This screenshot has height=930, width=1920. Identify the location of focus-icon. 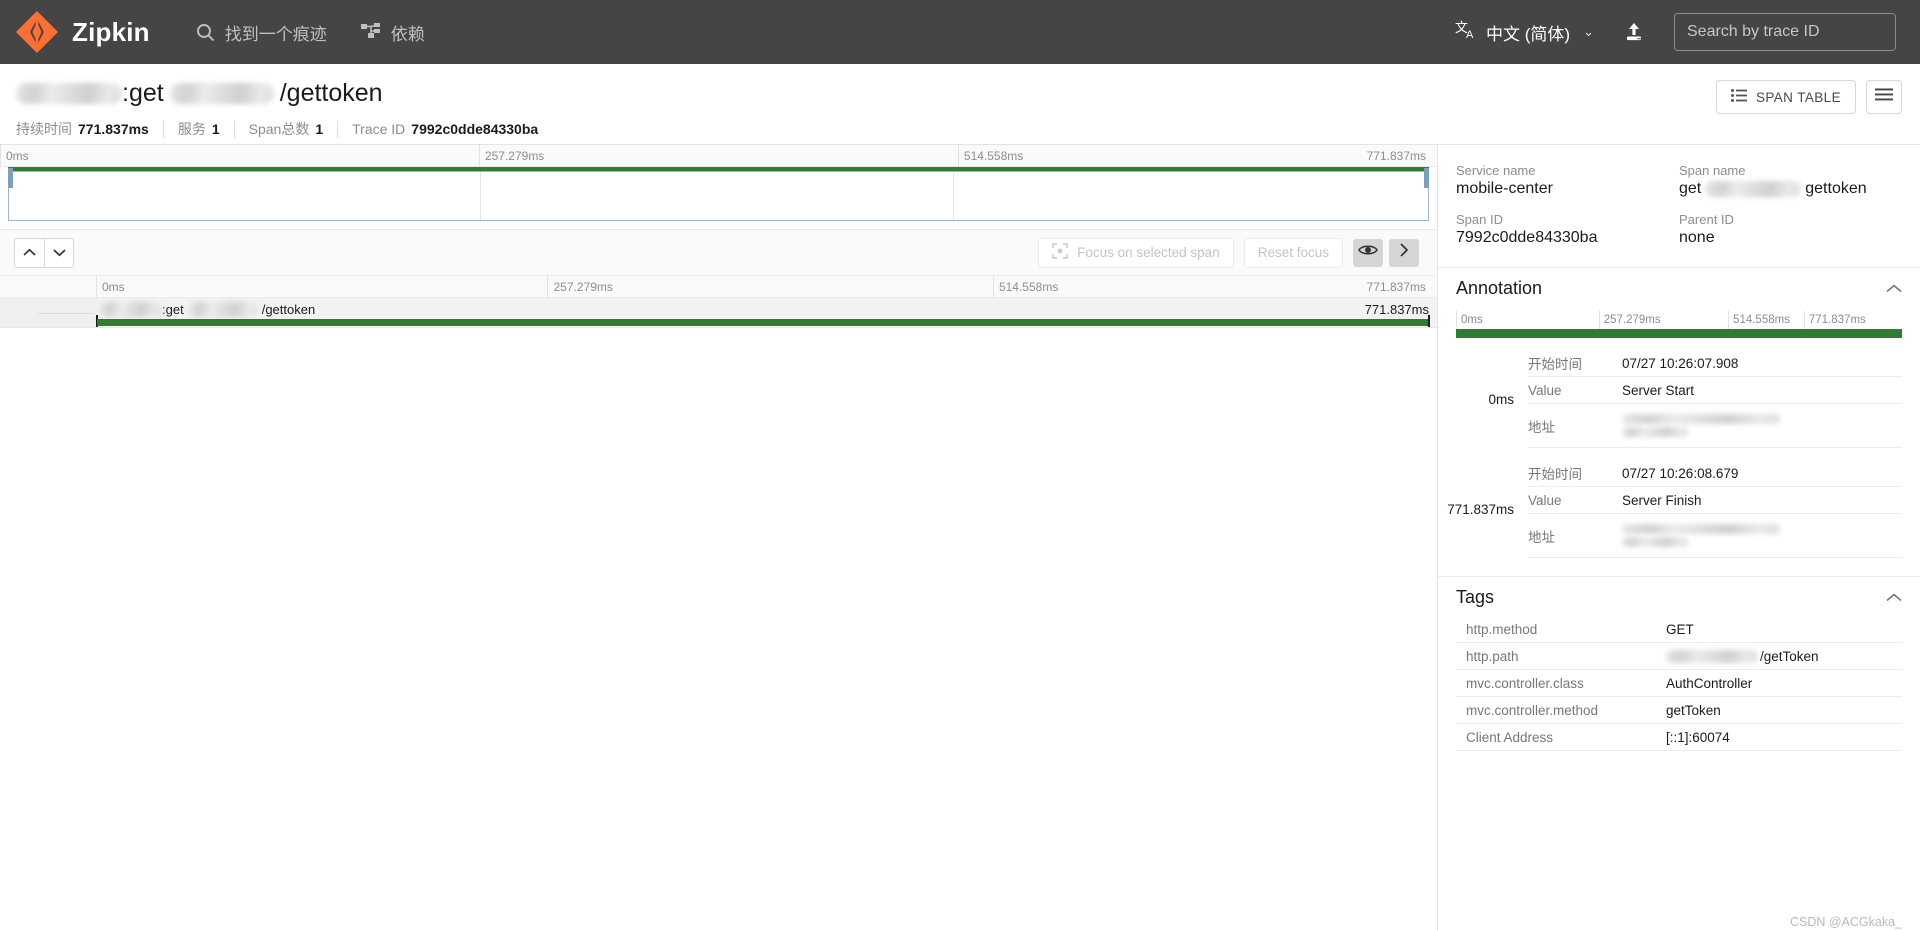
(1060, 252).